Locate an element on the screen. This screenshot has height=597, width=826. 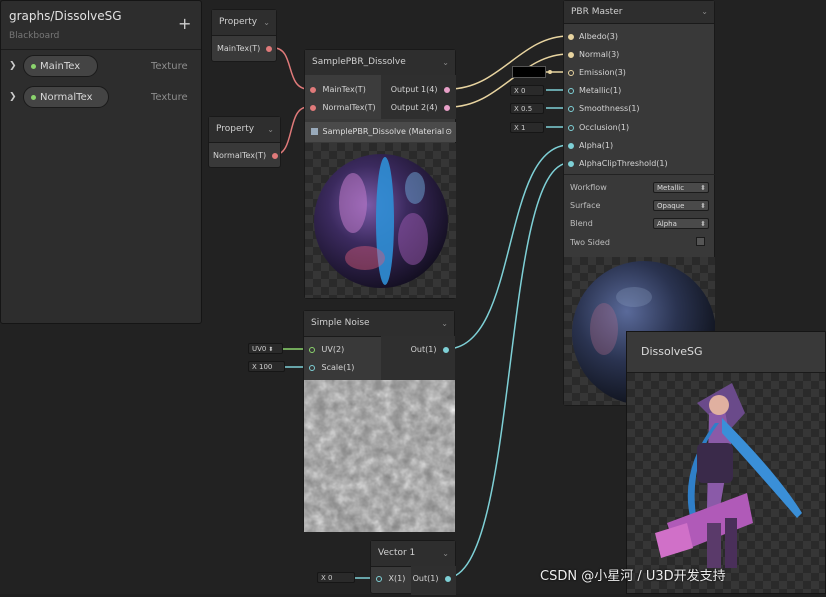
input-port-normaltex: NormalTex(T) is located at coordinates (343, 108).